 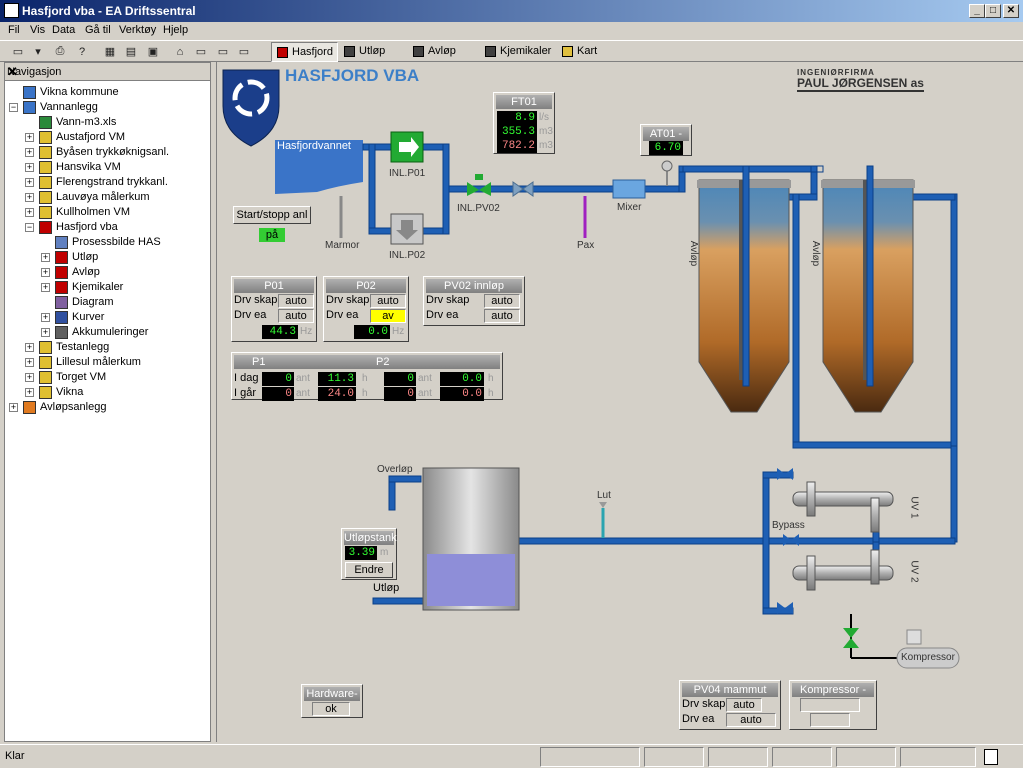 I want to click on app-icon, so click(x=11, y=10).